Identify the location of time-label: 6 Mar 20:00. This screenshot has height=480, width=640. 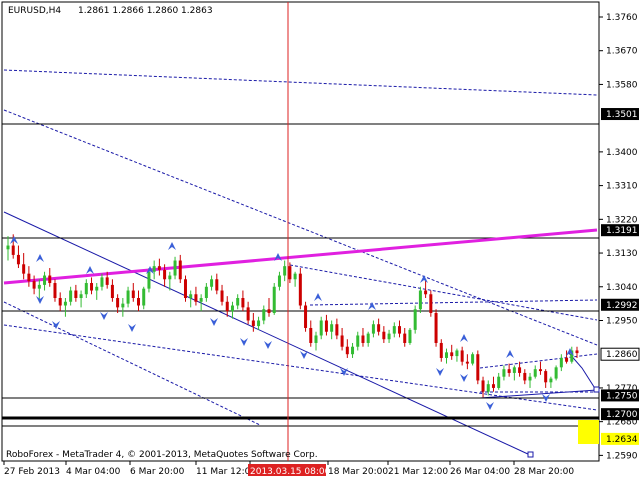
(157, 472).